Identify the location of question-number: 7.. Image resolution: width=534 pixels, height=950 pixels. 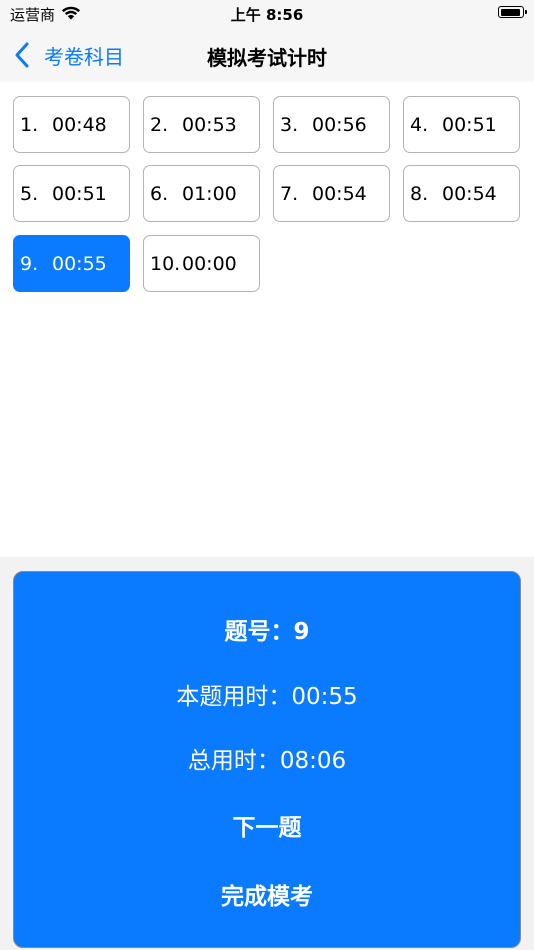
(289, 193).